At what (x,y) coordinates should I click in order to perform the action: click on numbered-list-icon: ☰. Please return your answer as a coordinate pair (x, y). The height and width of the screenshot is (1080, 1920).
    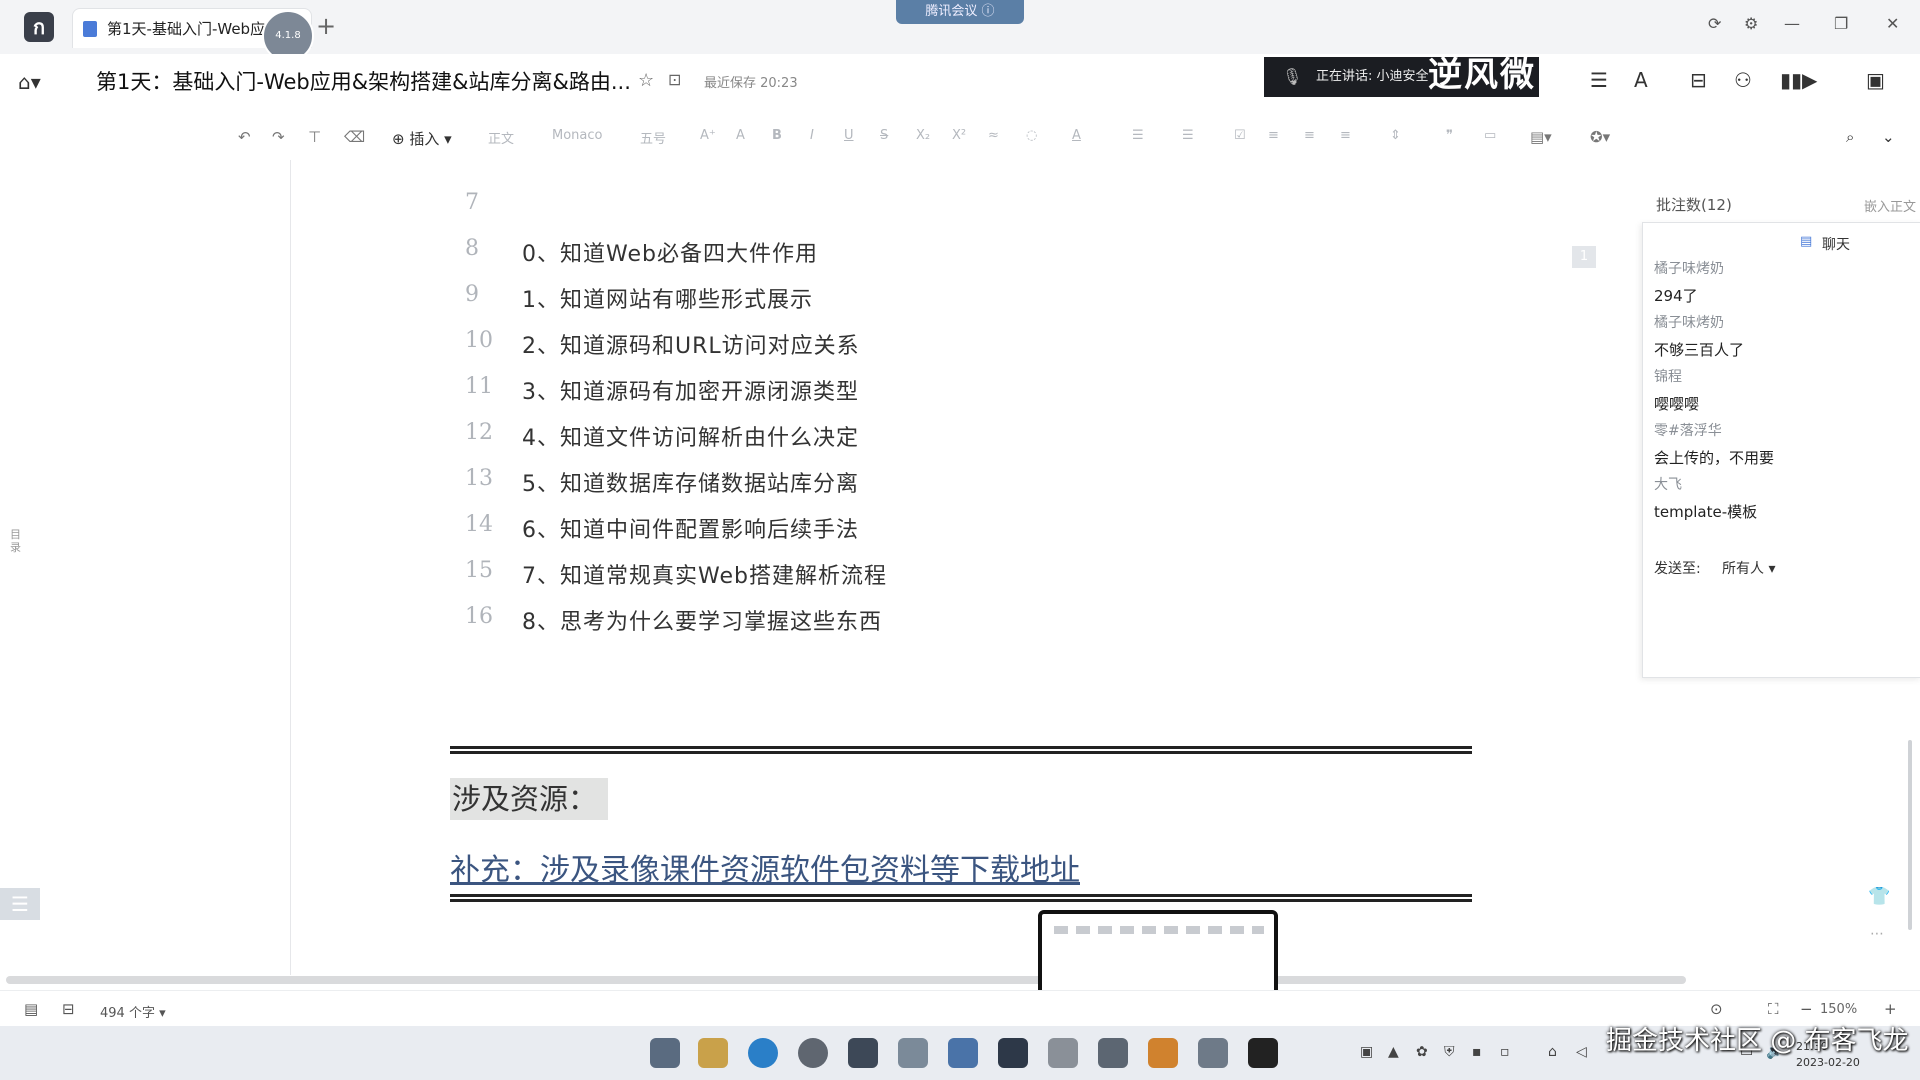
    Looking at the image, I should click on (1188, 135).